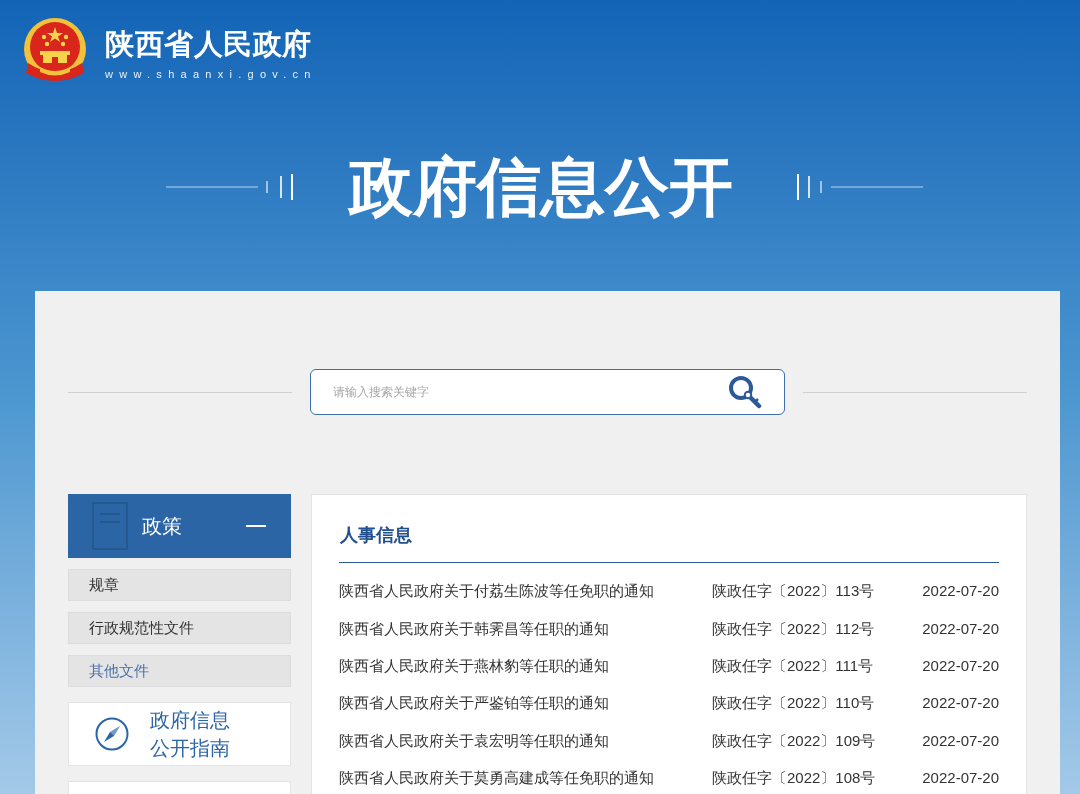 Image resolution: width=1080 pixels, height=794 pixels. Describe the element at coordinates (474, 703) in the screenshot. I see `news-link: 陕西省人民政府关于严鉴铂等任职的通知` at that location.